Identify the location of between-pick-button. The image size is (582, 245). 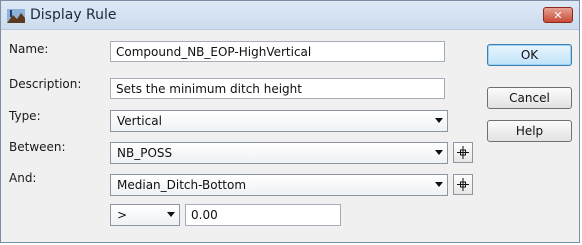
(463, 152).